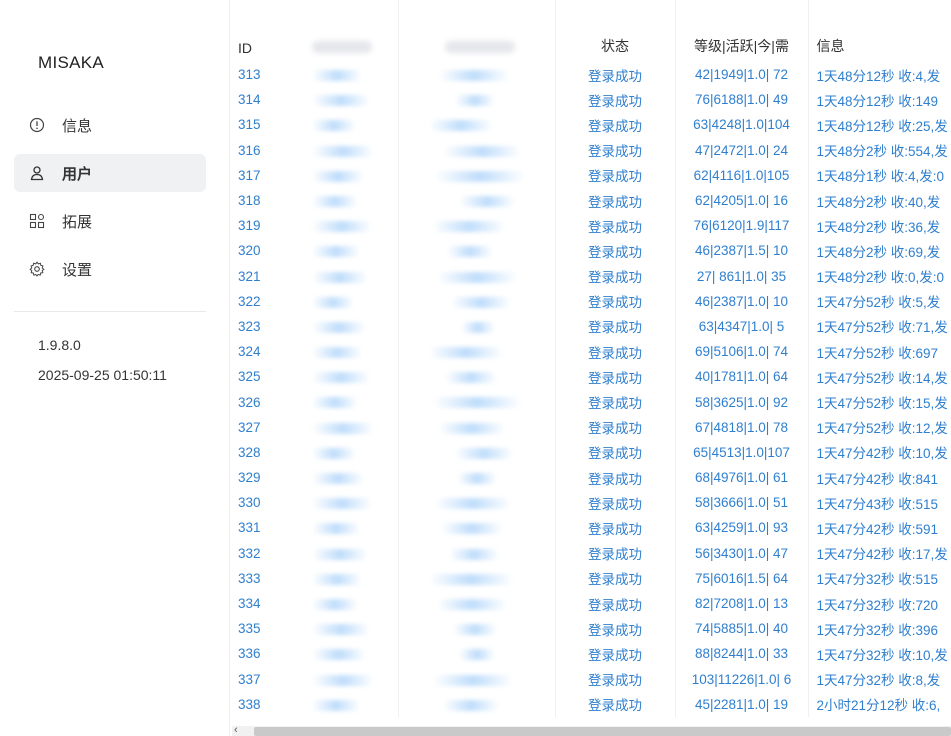  I want to click on sidebar-item-label: 拓展, so click(77, 222).